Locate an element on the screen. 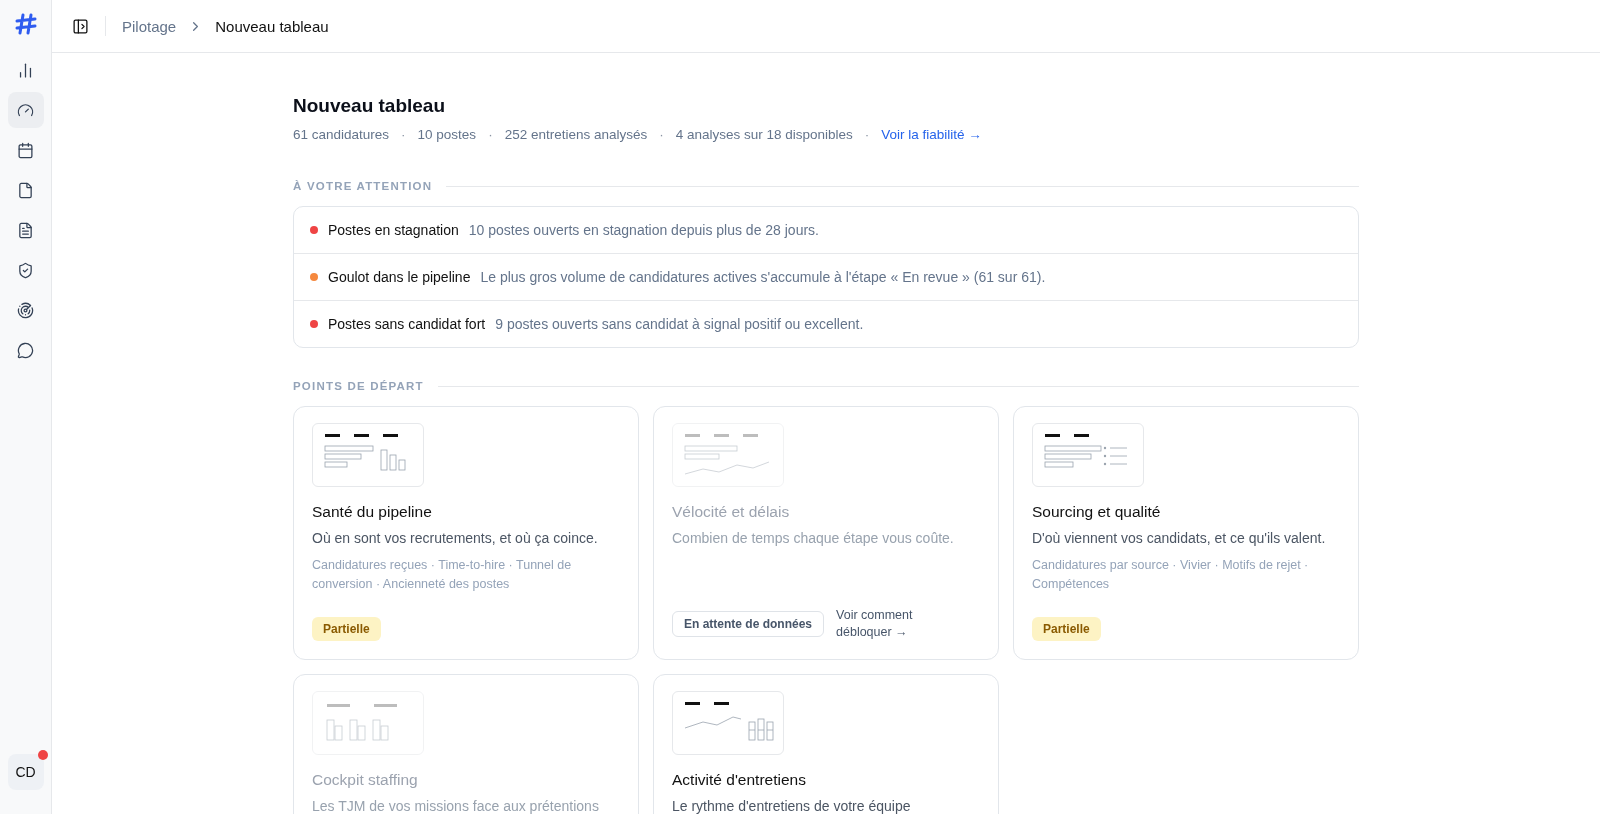 The height and width of the screenshot is (814, 1600). card-title: Cockpit staffing is located at coordinates (365, 780).